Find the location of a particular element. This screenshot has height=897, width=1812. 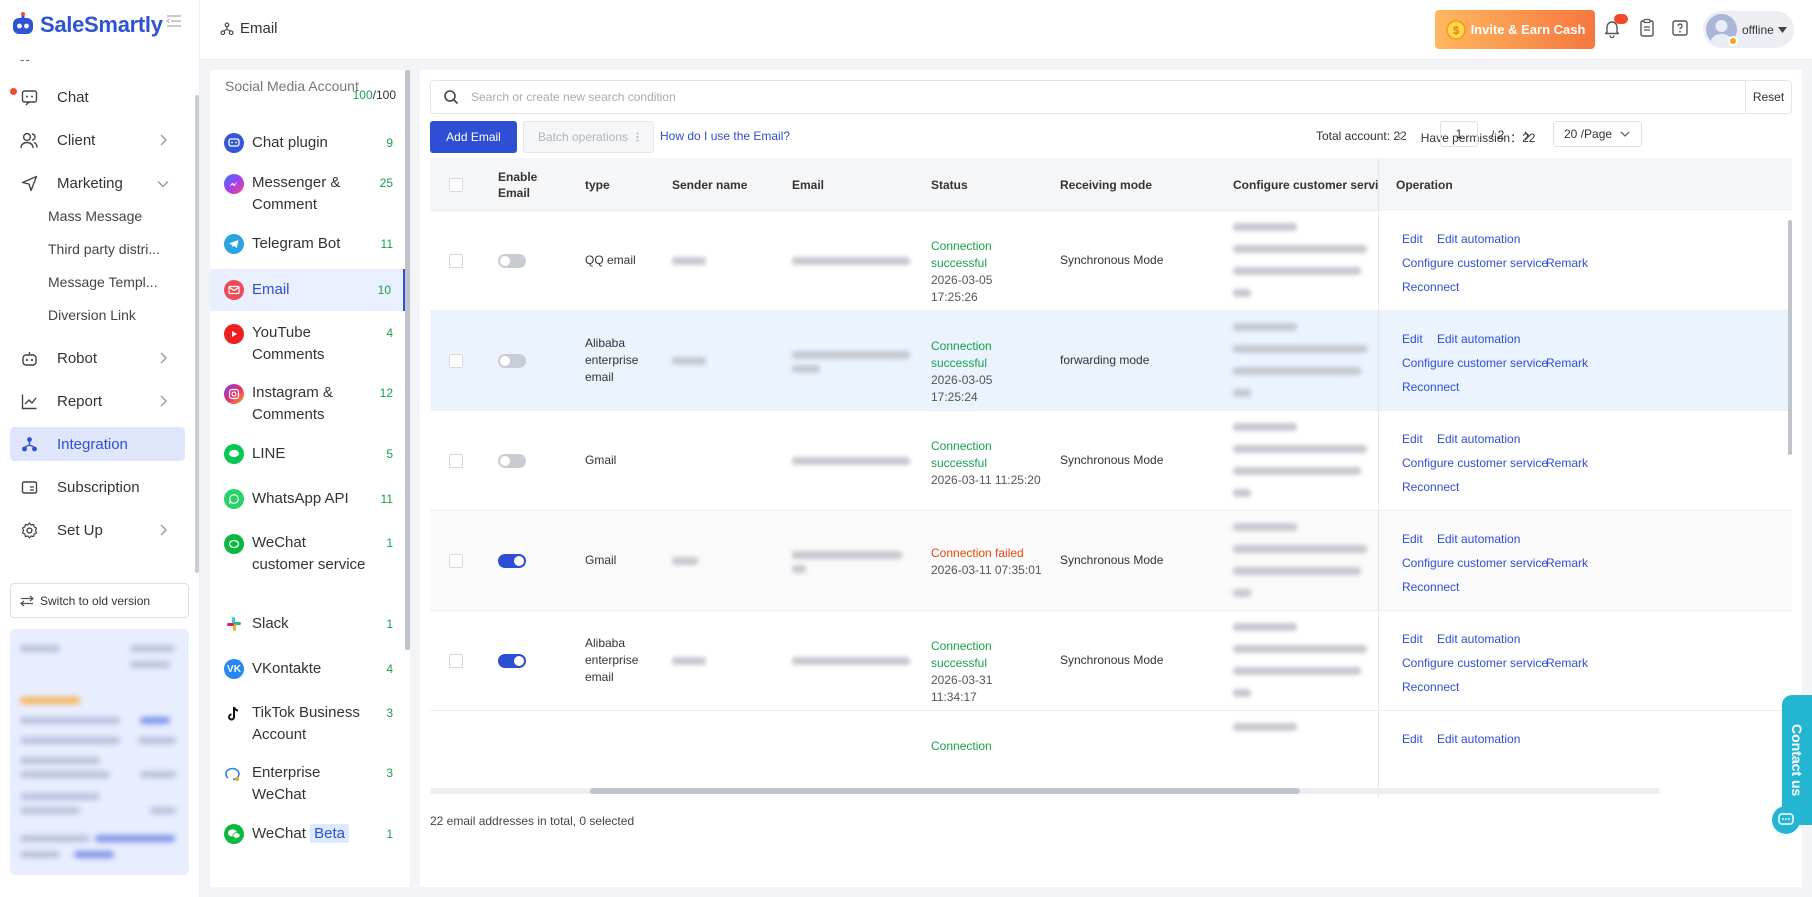

channel-item-chat-plugin: Chat plugin 9 is located at coordinates (307, 143).